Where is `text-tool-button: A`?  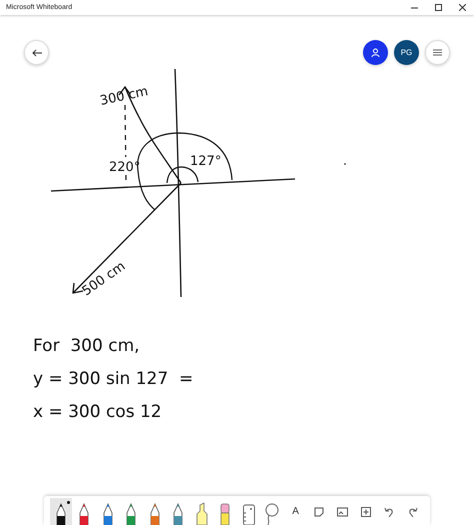
text-tool-button: A is located at coordinates (295, 511).